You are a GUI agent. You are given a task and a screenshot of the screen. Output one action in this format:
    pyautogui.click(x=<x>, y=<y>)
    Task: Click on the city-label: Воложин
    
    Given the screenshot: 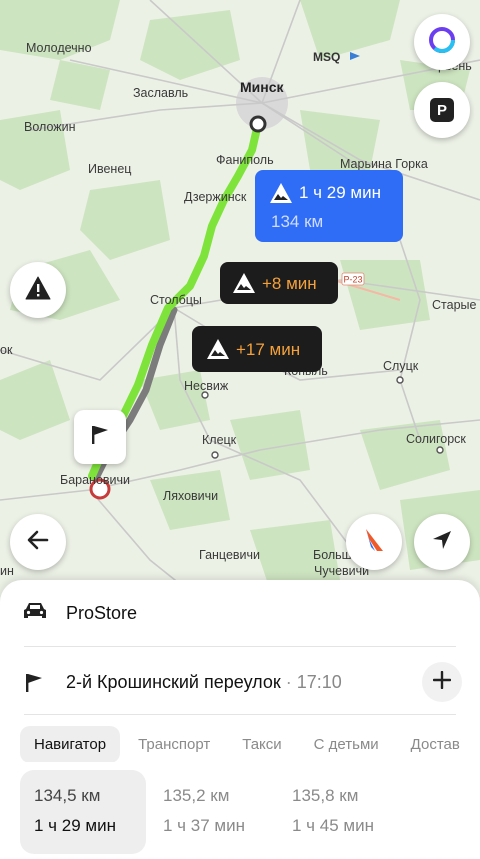 What is the action you would take?
    pyautogui.click(x=50, y=127)
    